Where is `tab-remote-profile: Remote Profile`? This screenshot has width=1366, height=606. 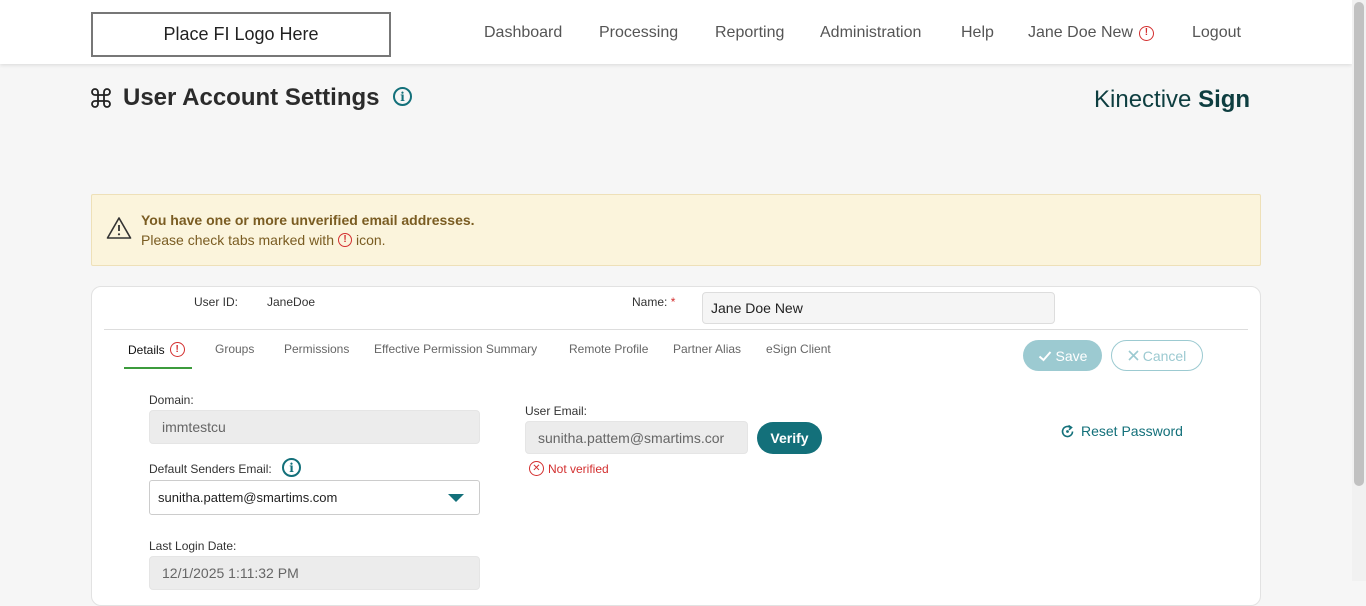 tab-remote-profile: Remote Profile is located at coordinates (608, 349).